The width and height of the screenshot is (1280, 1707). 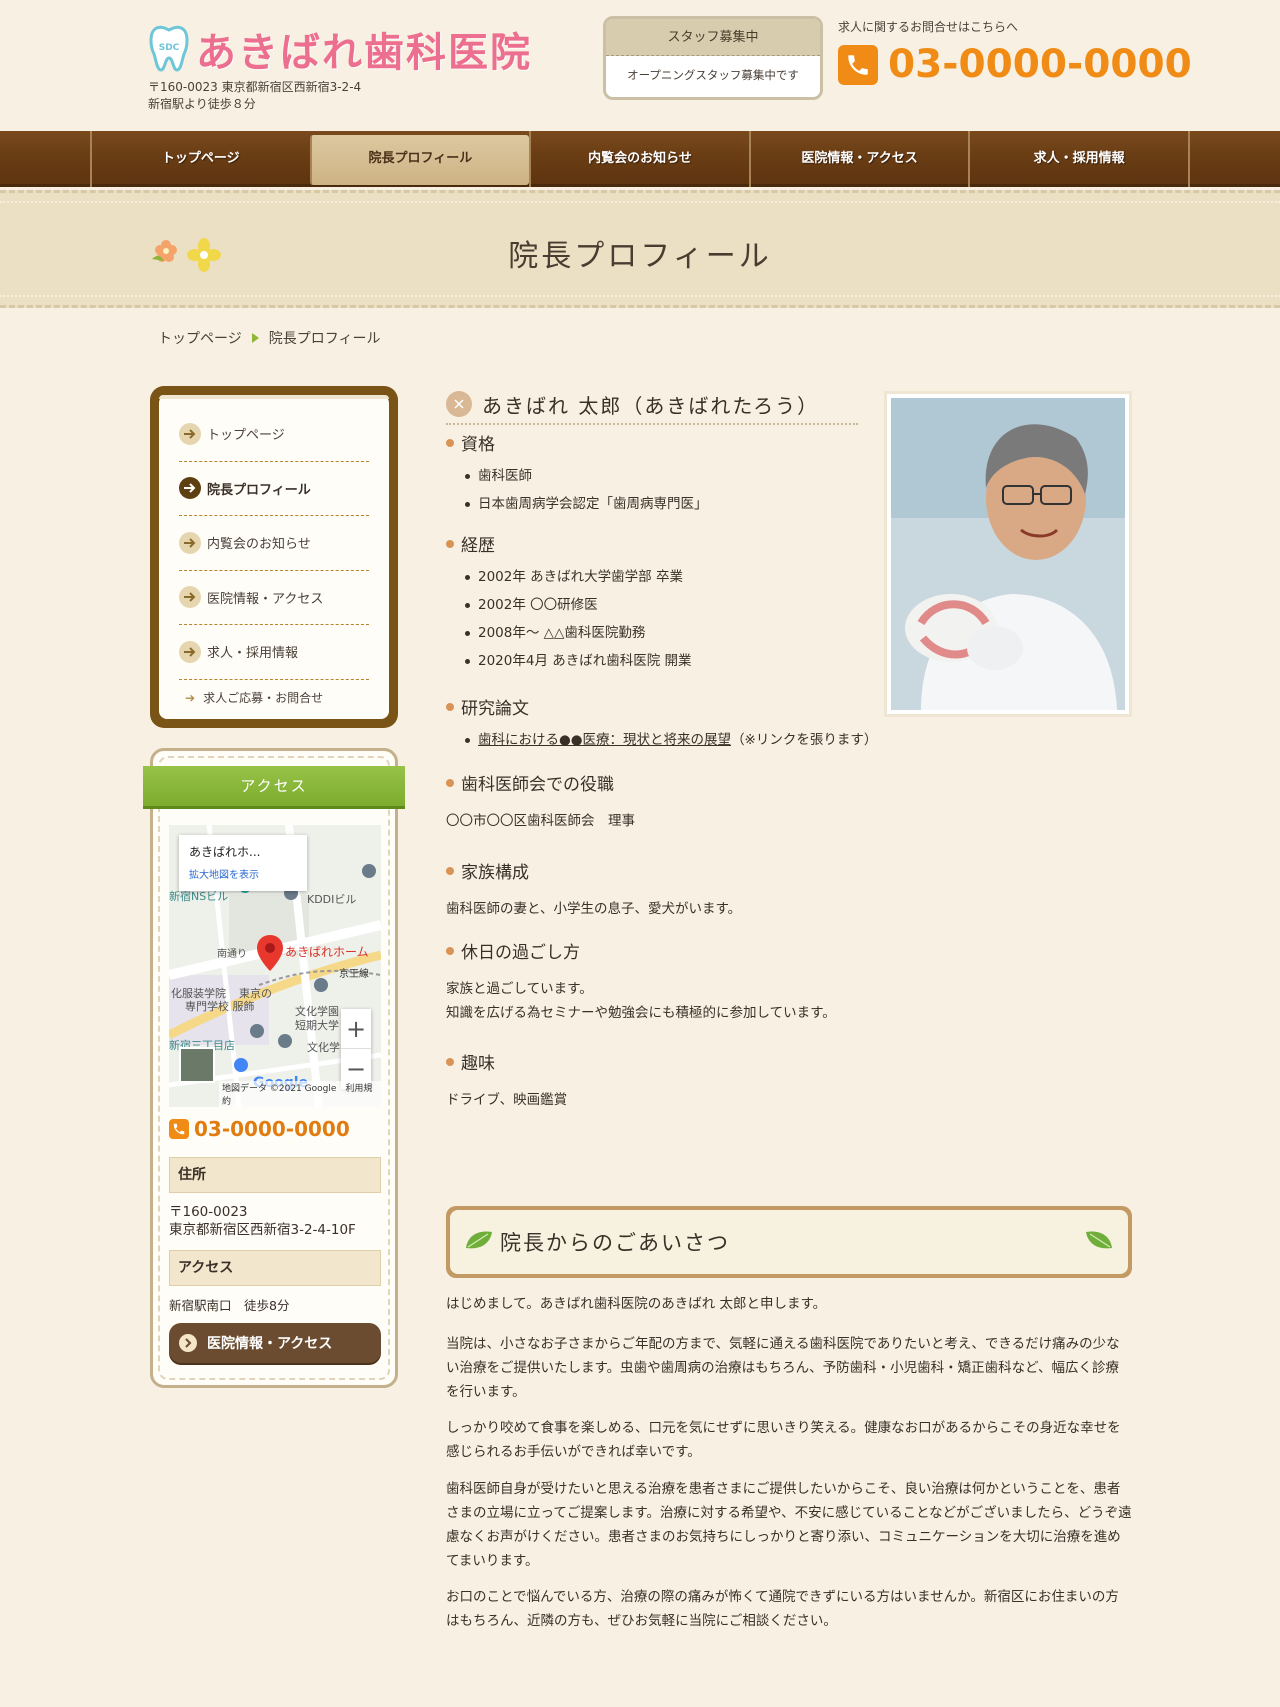 I want to click on section-text: 〇〇市〇〇区歯科医師会 理事, so click(x=540, y=821).